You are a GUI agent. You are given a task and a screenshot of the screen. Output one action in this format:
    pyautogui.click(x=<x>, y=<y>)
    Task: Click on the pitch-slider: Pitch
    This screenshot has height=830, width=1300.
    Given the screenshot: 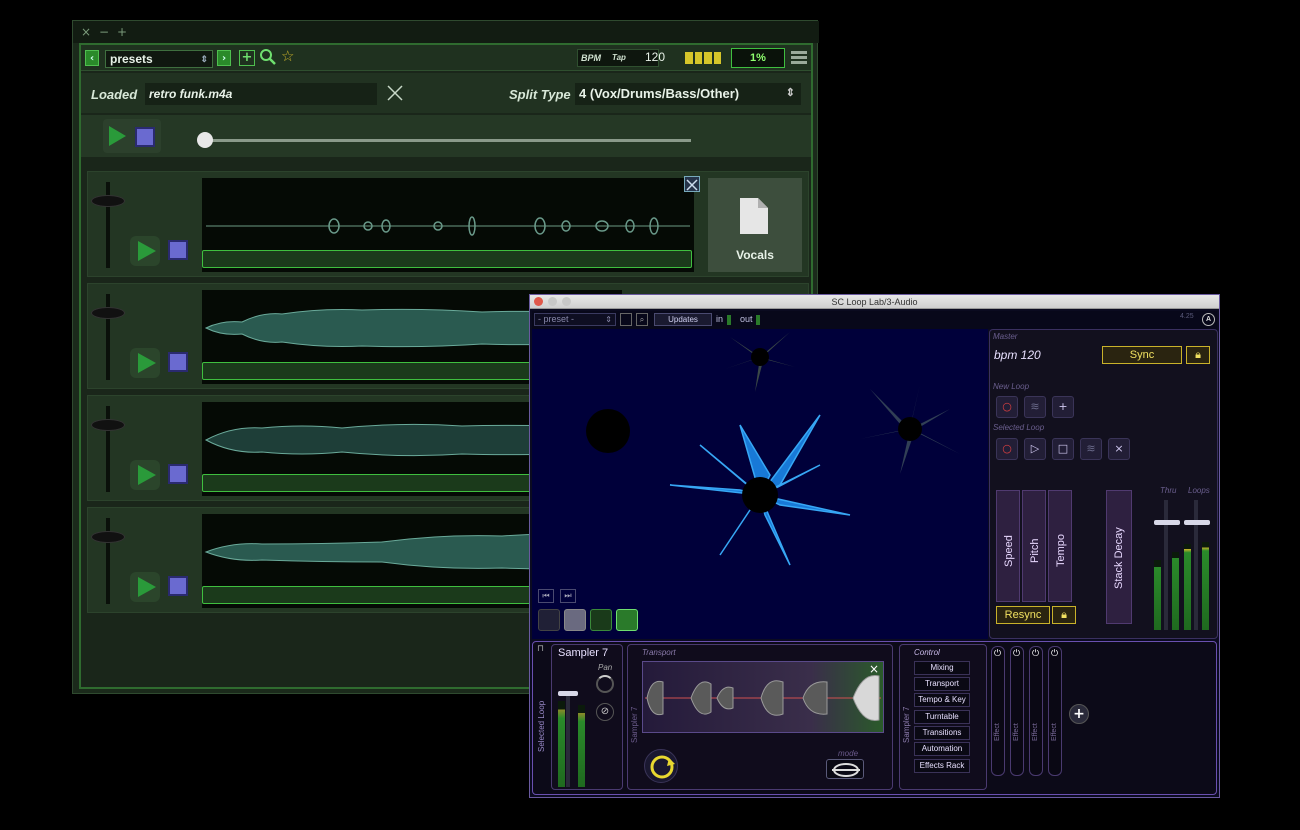 What is the action you would take?
    pyautogui.click(x=1034, y=546)
    